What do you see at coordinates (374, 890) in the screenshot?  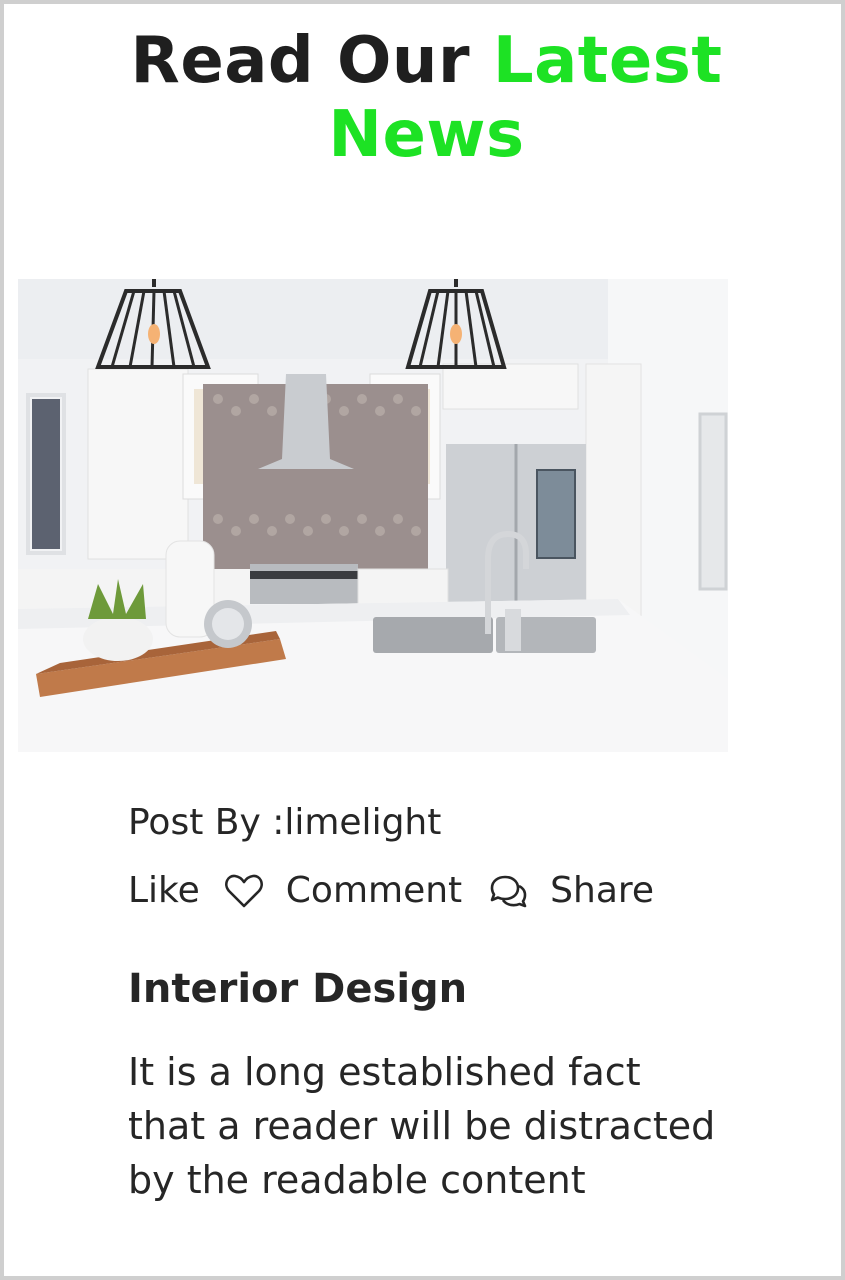 I see `comment-button: Comment` at bounding box center [374, 890].